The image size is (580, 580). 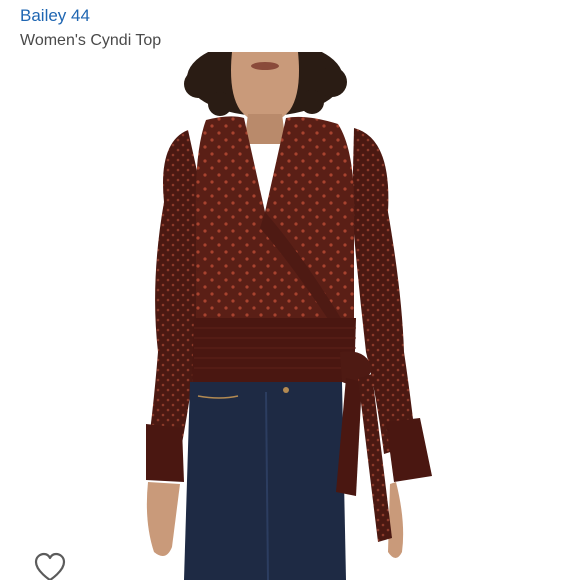 What do you see at coordinates (91, 40) in the screenshot?
I see `product-title: Women's Cyndi Top` at bounding box center [91, 40].